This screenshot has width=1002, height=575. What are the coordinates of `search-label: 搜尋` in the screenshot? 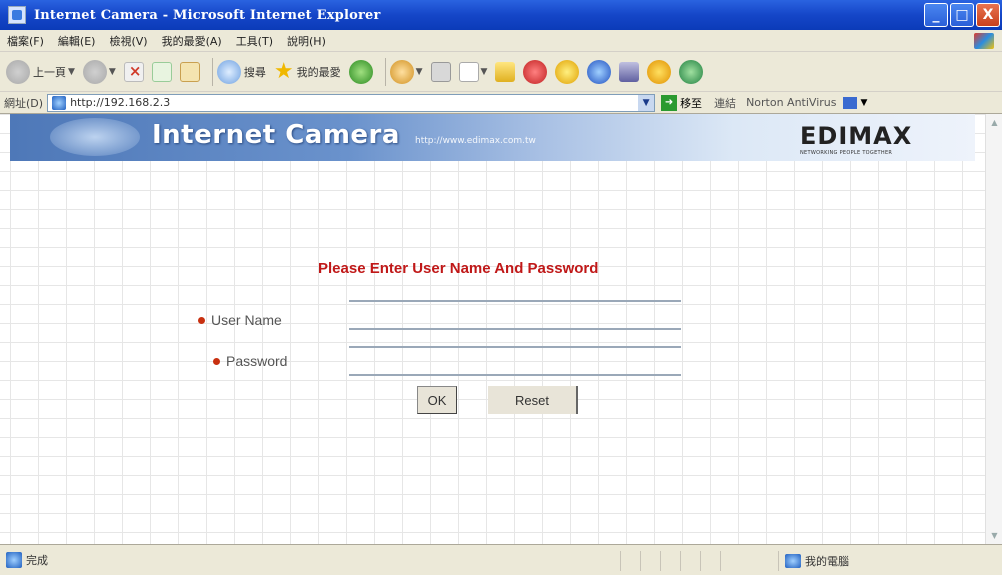 It's located at (254, 72).